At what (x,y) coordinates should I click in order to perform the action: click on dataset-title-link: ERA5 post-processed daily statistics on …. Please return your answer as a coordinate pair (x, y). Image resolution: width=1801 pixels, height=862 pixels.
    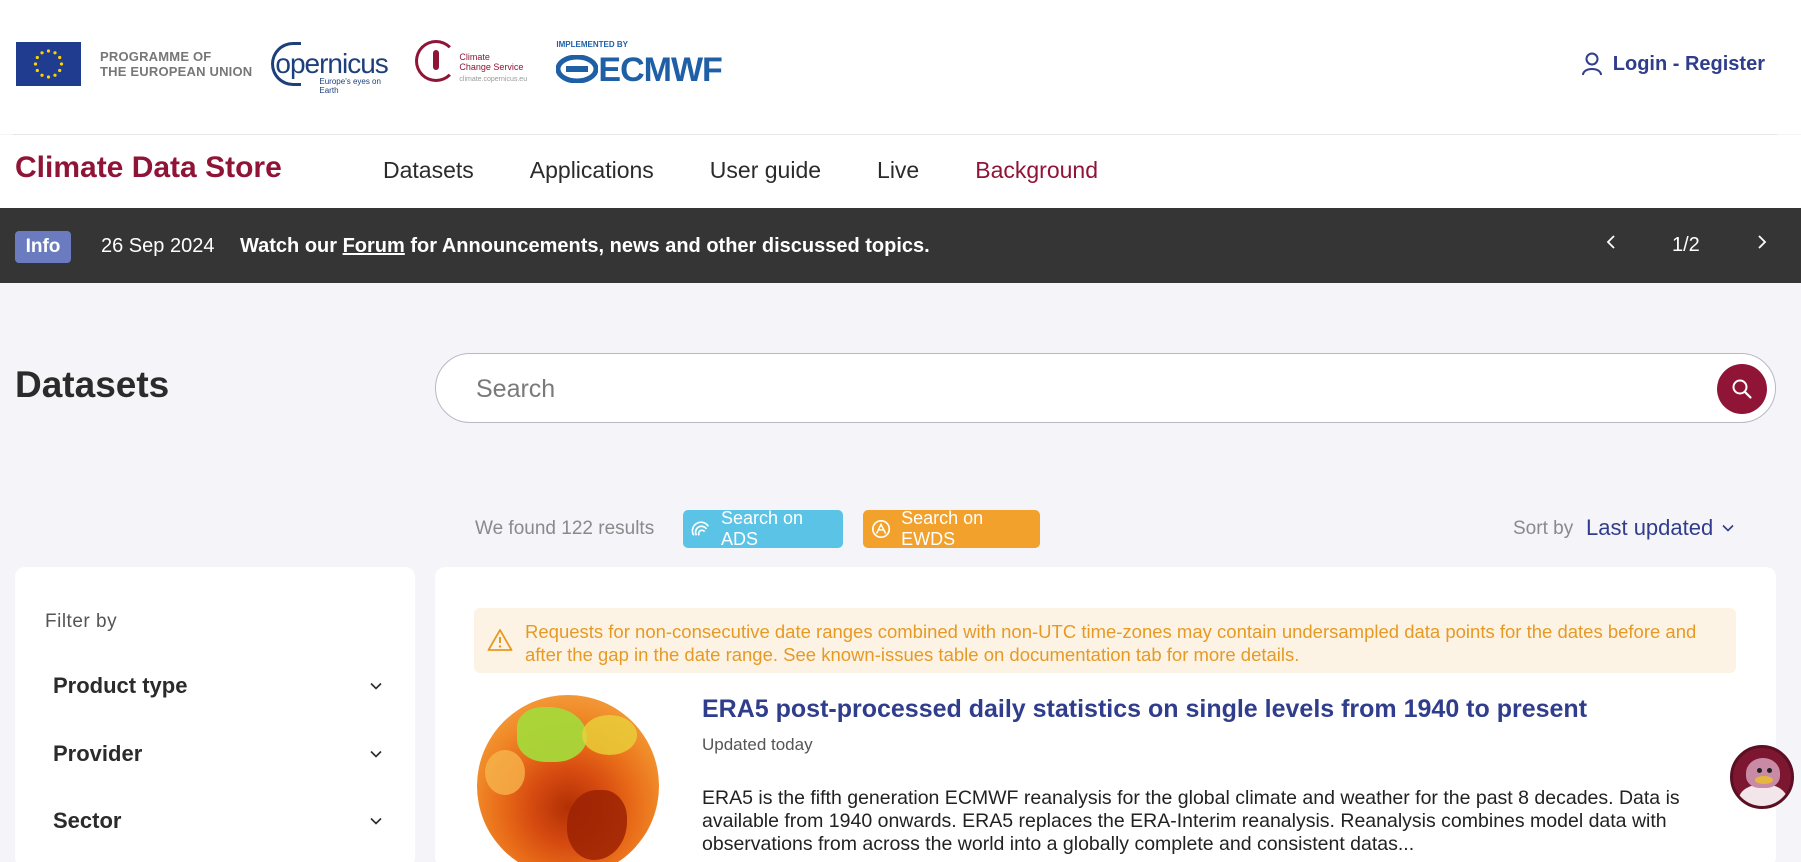
    Looking at the image, I should click on (1144, 709).